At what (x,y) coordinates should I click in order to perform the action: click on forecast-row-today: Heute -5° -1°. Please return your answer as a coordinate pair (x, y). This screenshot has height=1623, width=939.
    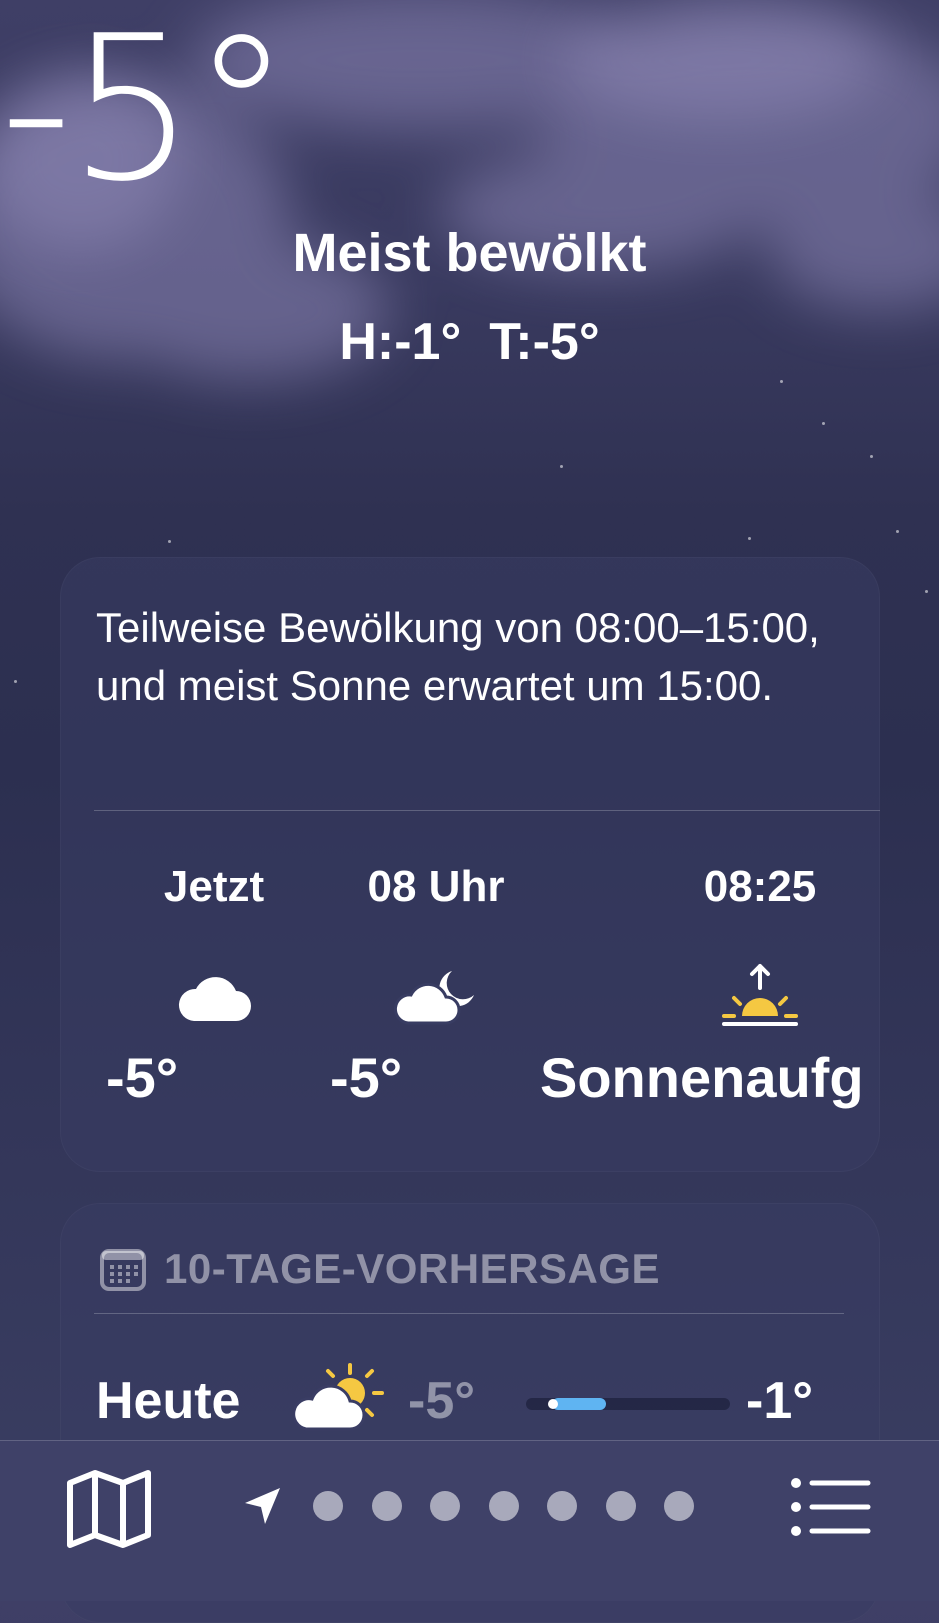
    Looking at the image, I should click on (476, 1403).